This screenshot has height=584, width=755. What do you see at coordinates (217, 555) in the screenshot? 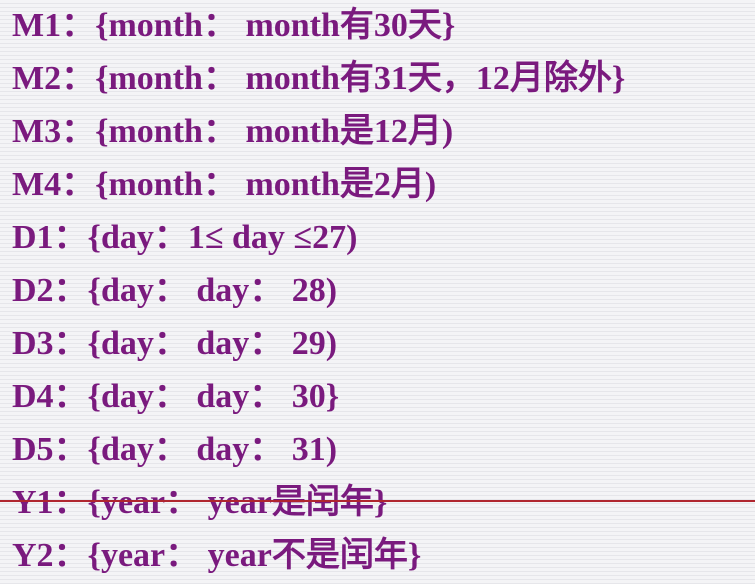
I see `definition-line-y2: Y2：{year： year不是闰年}` at bounding box center [217, 555].